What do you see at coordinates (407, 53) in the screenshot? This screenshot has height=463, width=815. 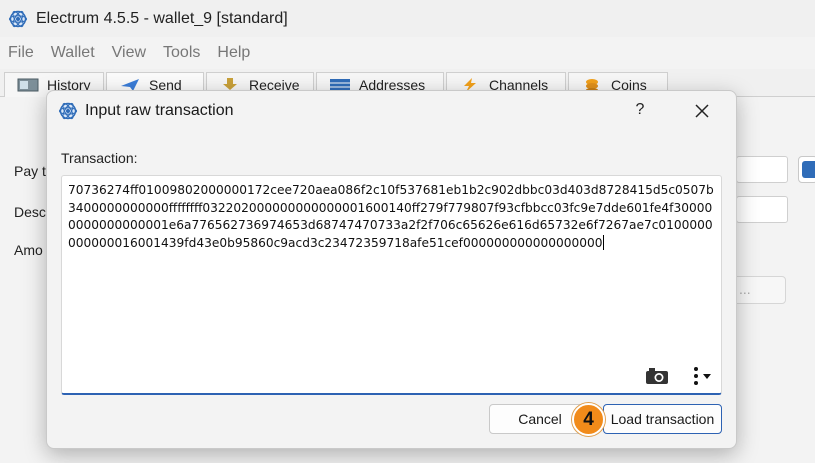 I see `menu-bar: File Wallet View Tools Help` at bounding box center [407, 53].